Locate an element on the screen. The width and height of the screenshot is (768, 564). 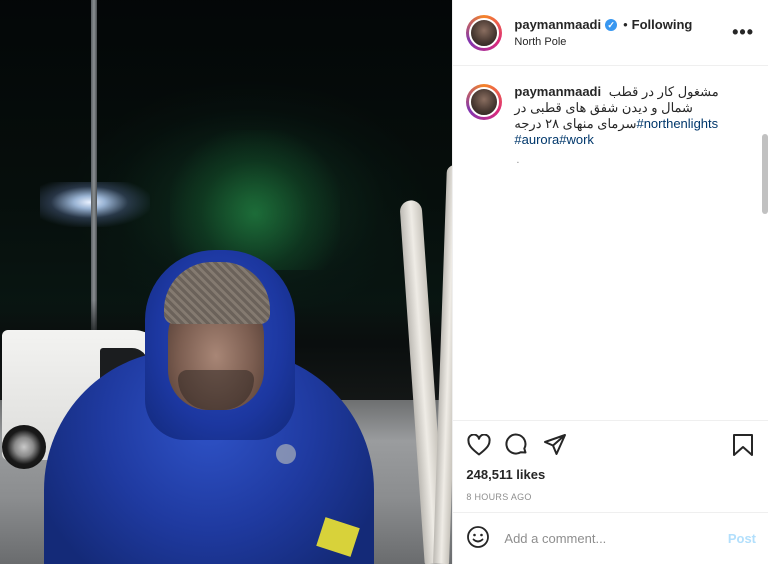
likes-count: 248,511 likes is located at coordinates (611, 474).